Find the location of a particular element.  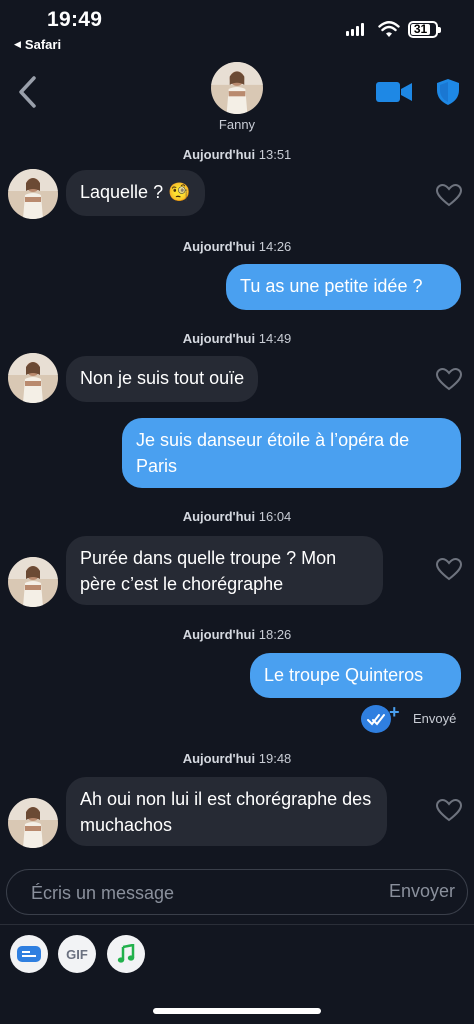

card-button is located at coordinates (29, 954).